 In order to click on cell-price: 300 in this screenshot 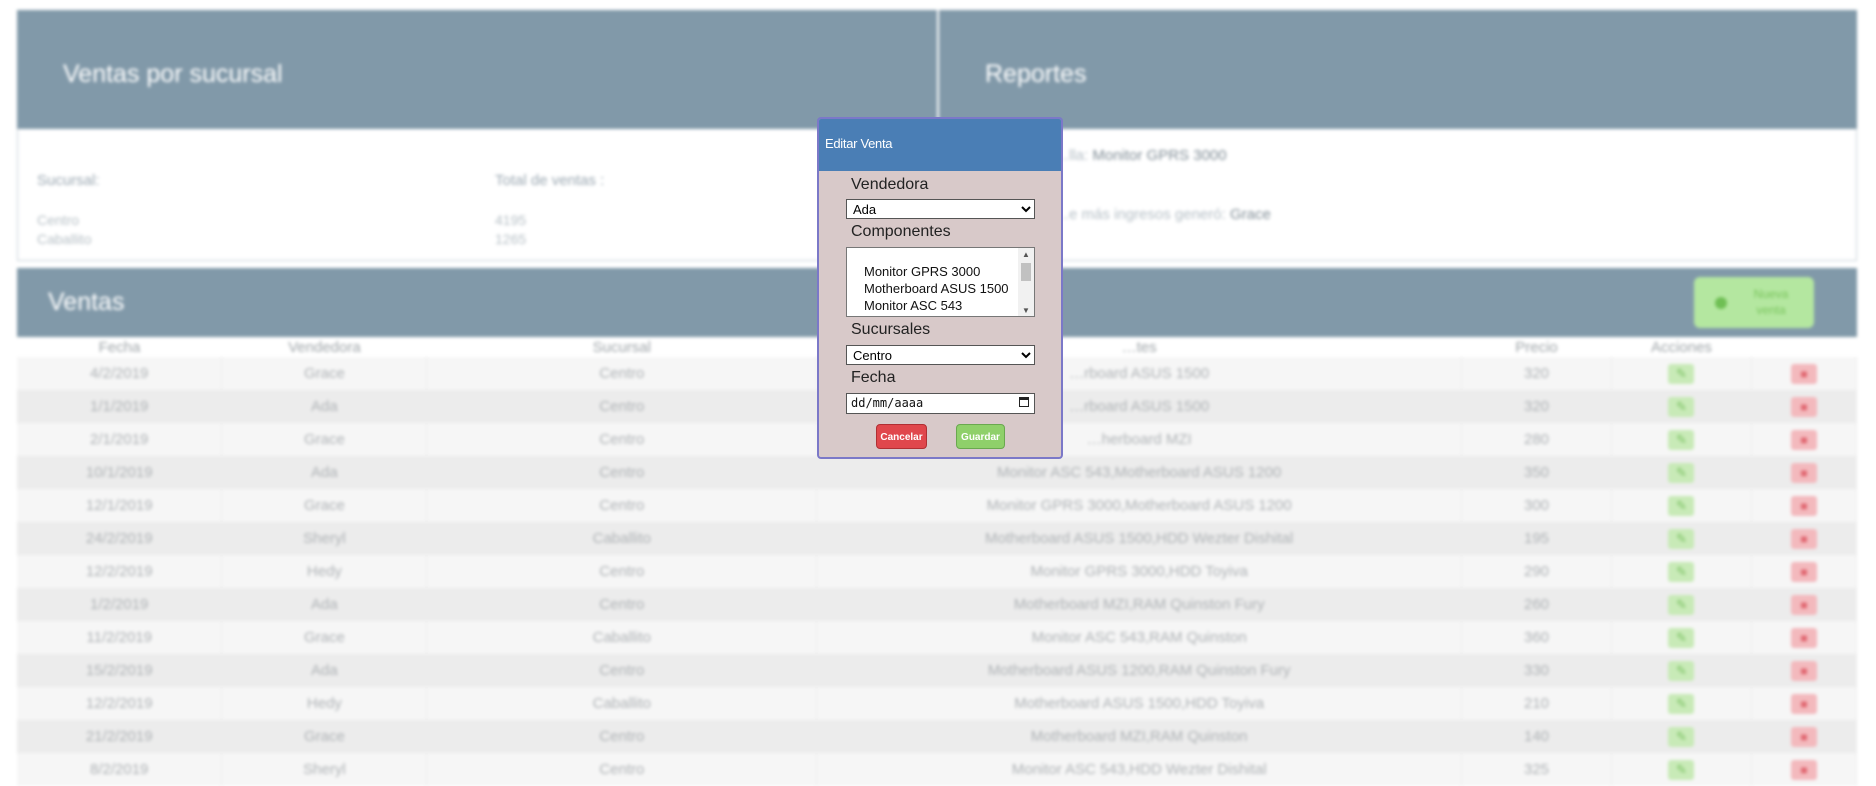, I will do `click(1536, 505)`.